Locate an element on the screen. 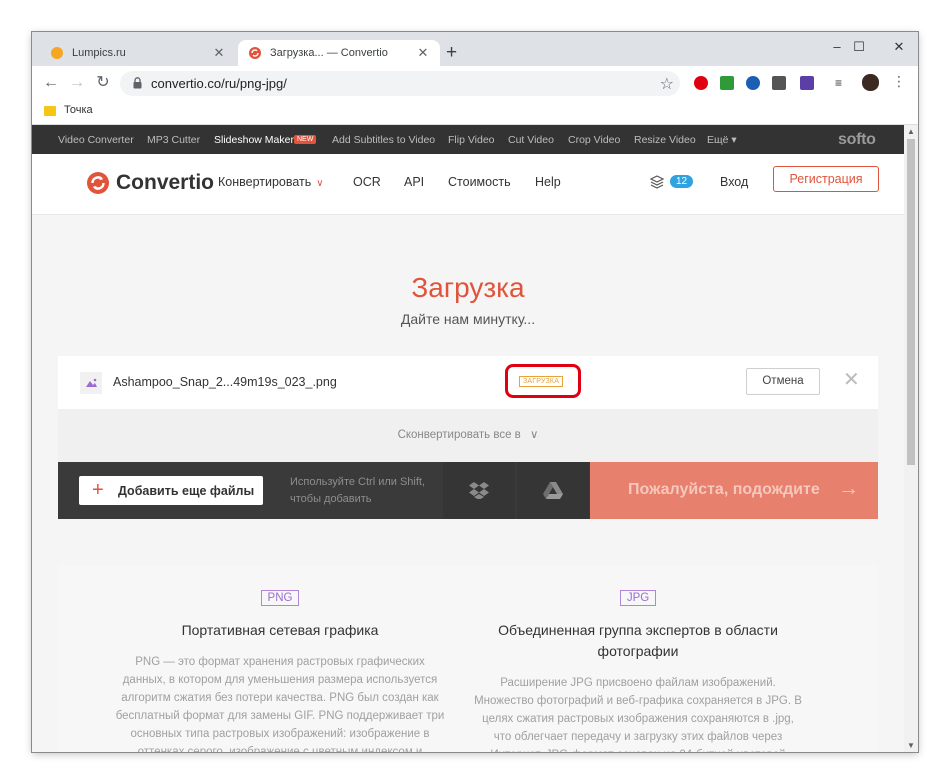  dropbox-icon is located at coordinates (479, 490).